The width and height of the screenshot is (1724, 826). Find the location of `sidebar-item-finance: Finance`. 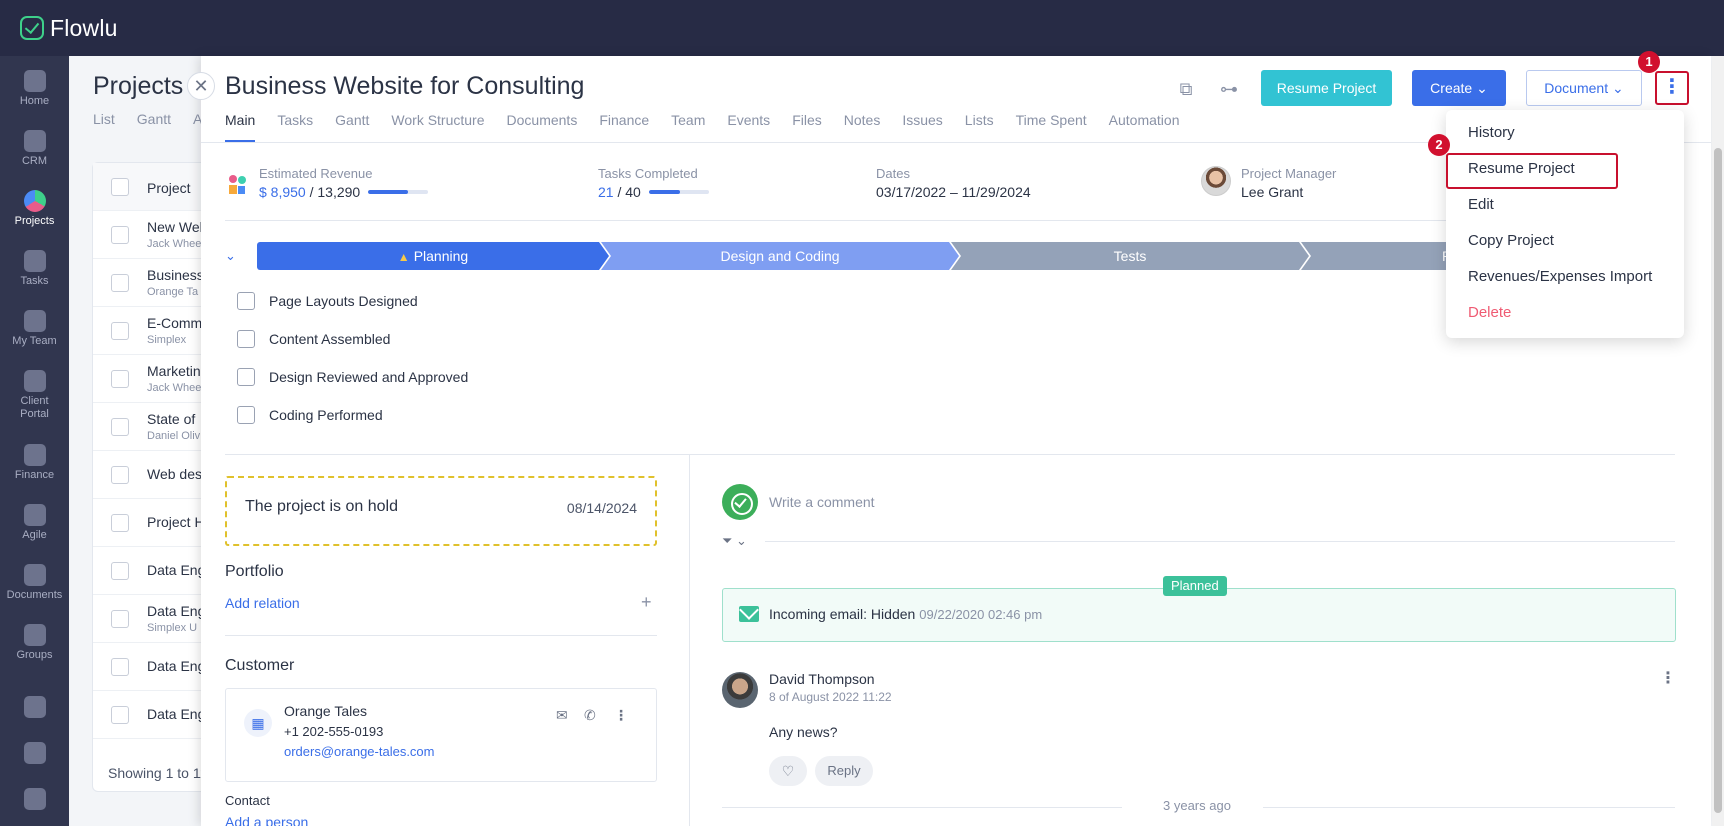

sidebar-item-finance: Finance is located at coordinates (34, 463).